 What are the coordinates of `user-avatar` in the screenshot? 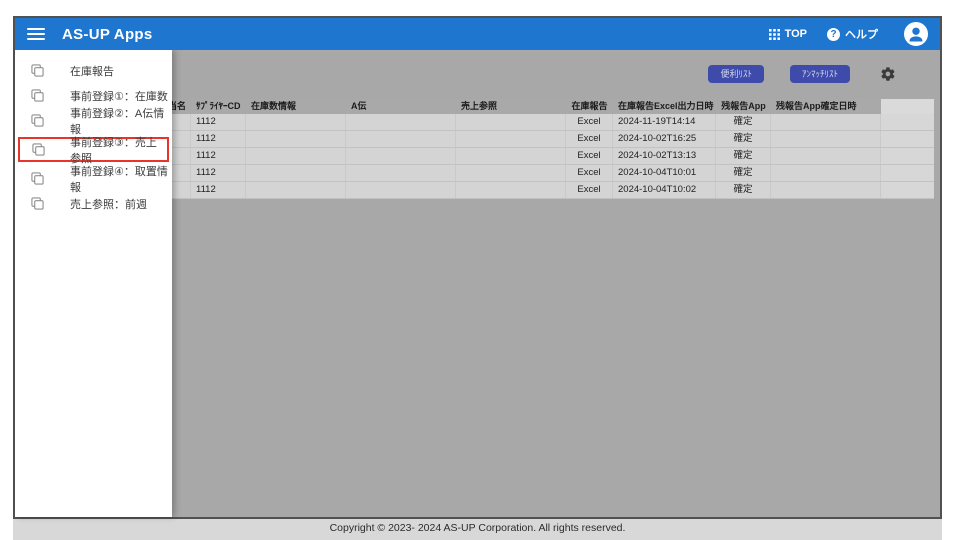 It's located at (916, 34).